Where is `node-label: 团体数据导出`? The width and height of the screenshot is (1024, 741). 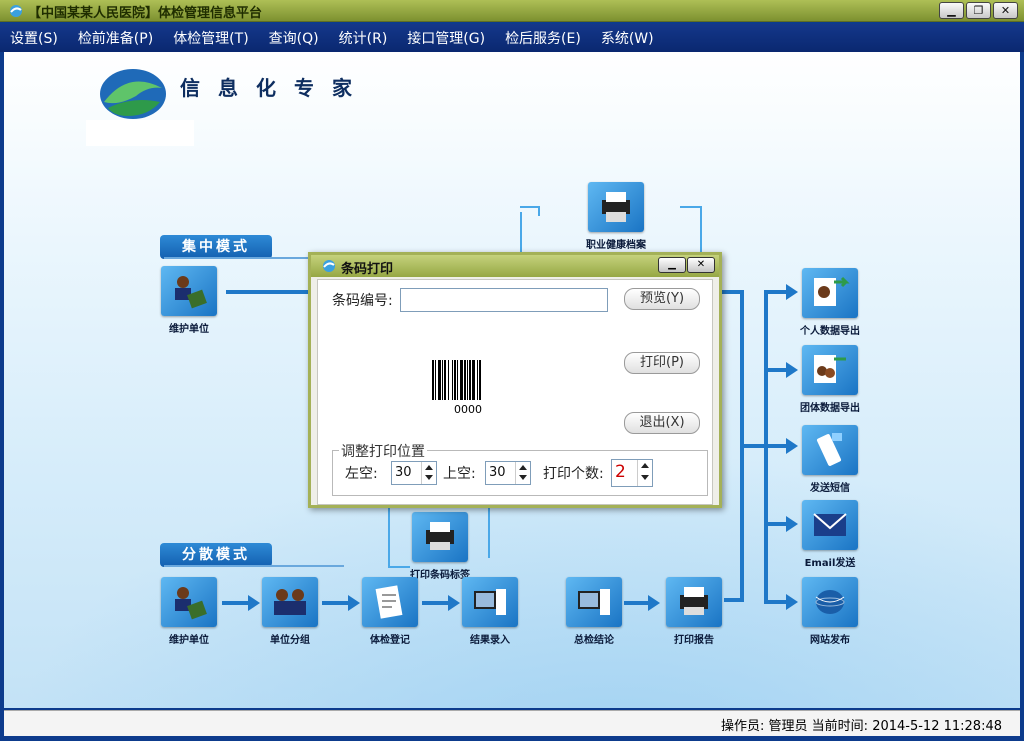 node-label: 团体数据导出 is located at coordinates (830, 408).